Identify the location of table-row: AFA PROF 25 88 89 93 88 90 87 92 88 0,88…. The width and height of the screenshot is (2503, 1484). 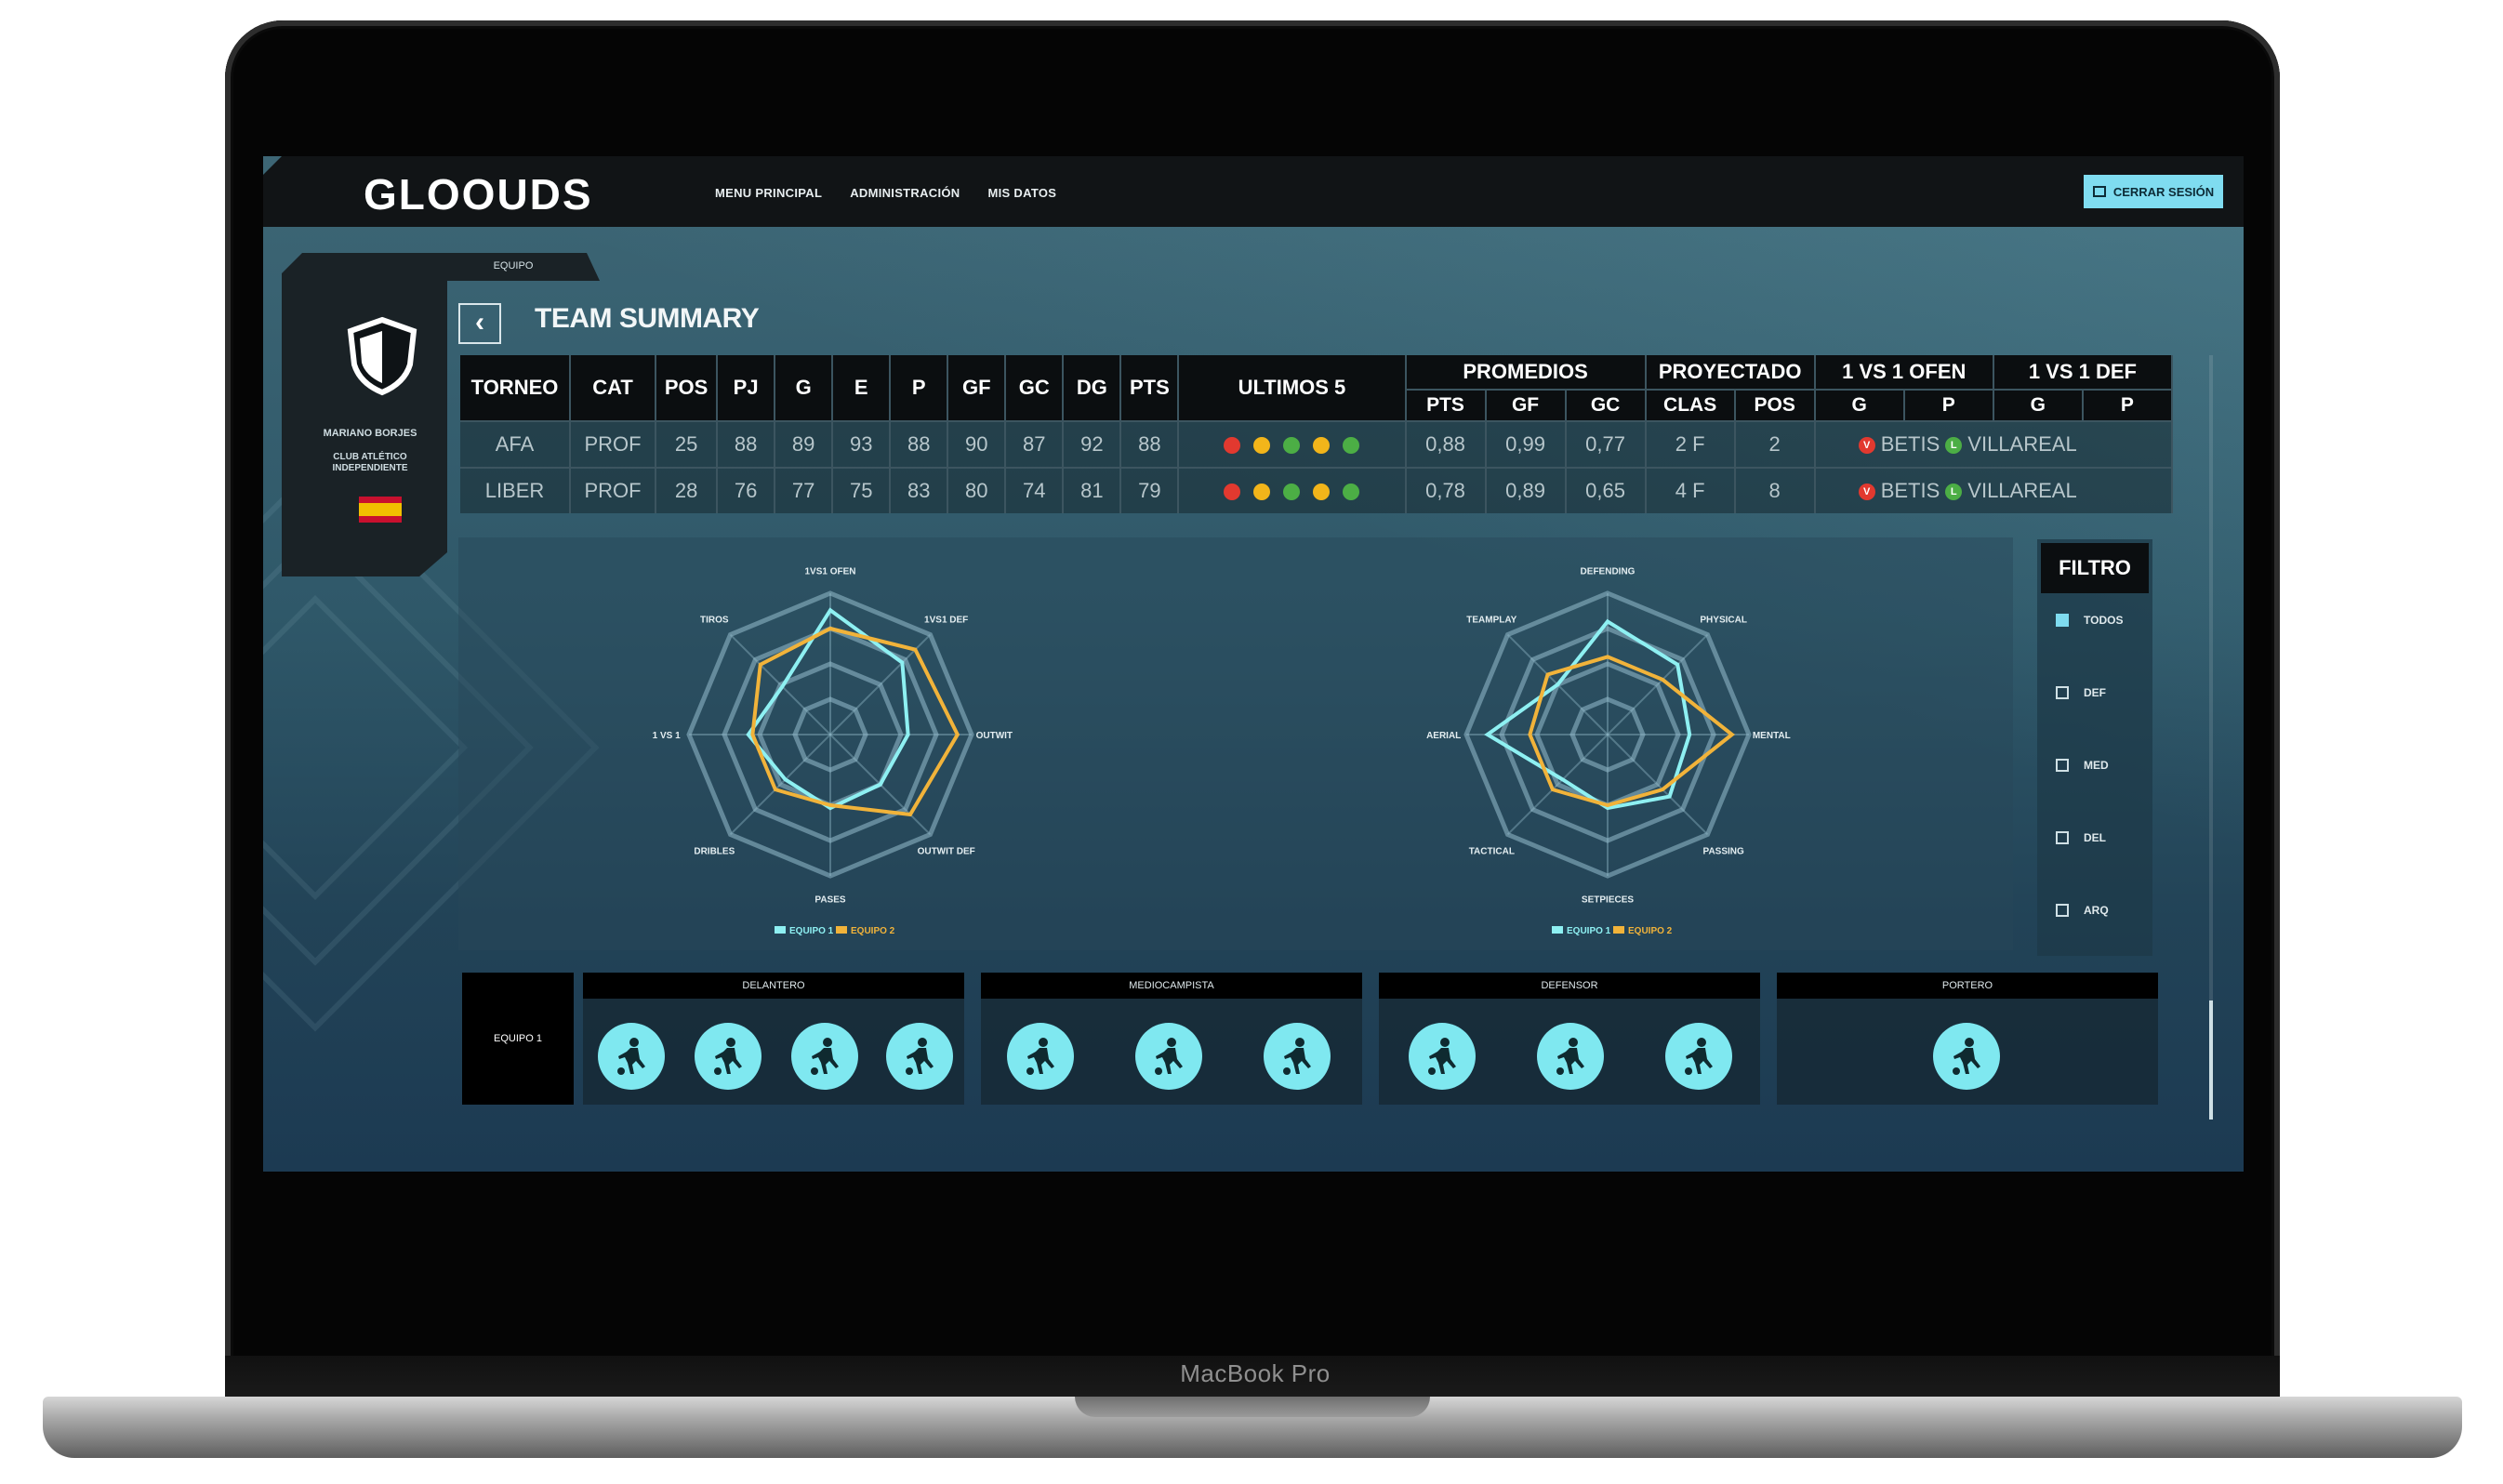
(1317, 444).